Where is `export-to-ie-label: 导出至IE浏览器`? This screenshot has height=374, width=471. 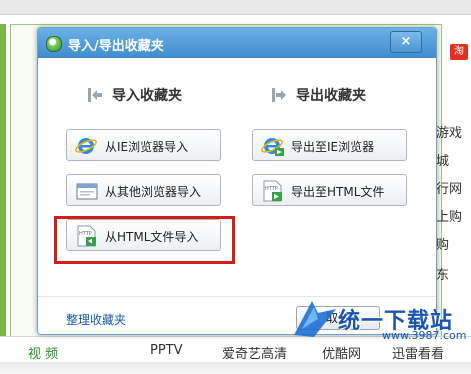
export-to-ie-label: 导出至IE浏览器 is located at coordinates (333, 147).